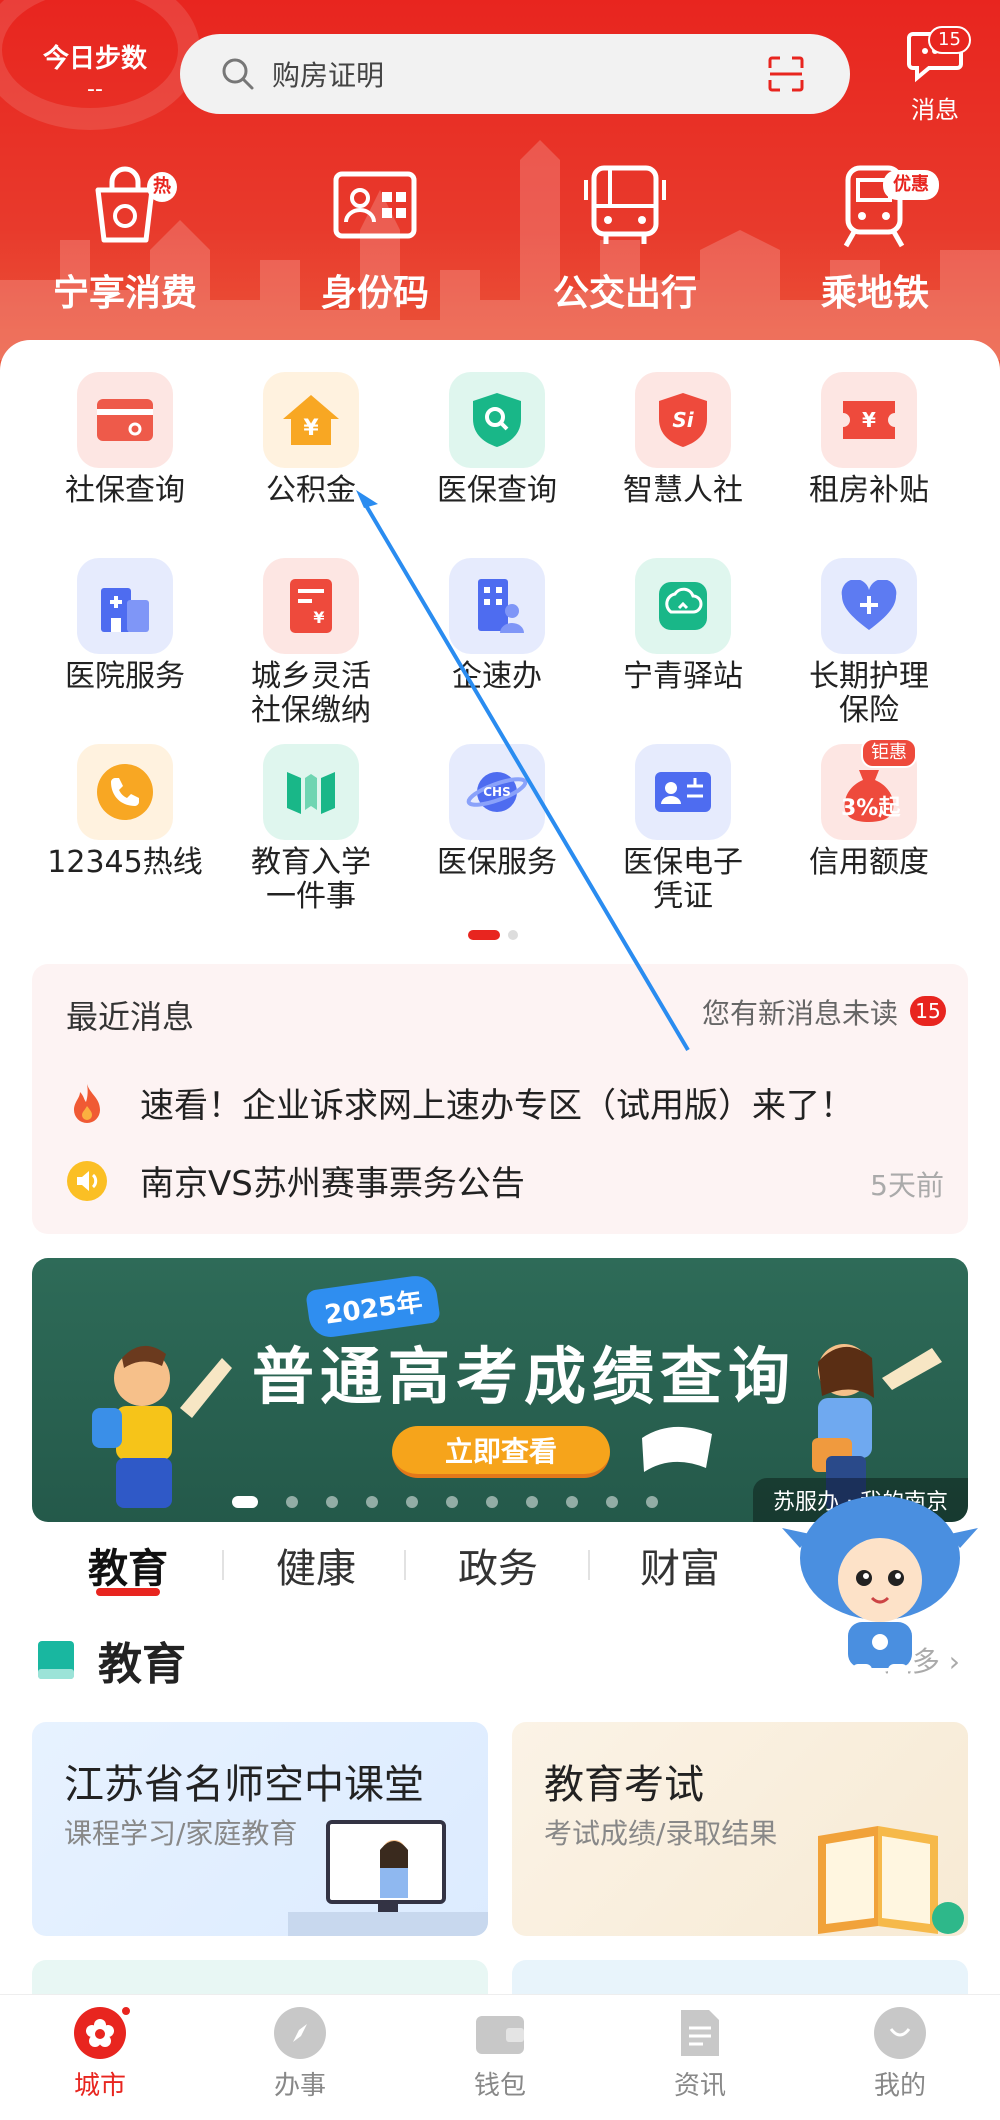  Describe the element at coordinates (245, 1502) in the screenshot. I see `banner-dot-active` at that location.